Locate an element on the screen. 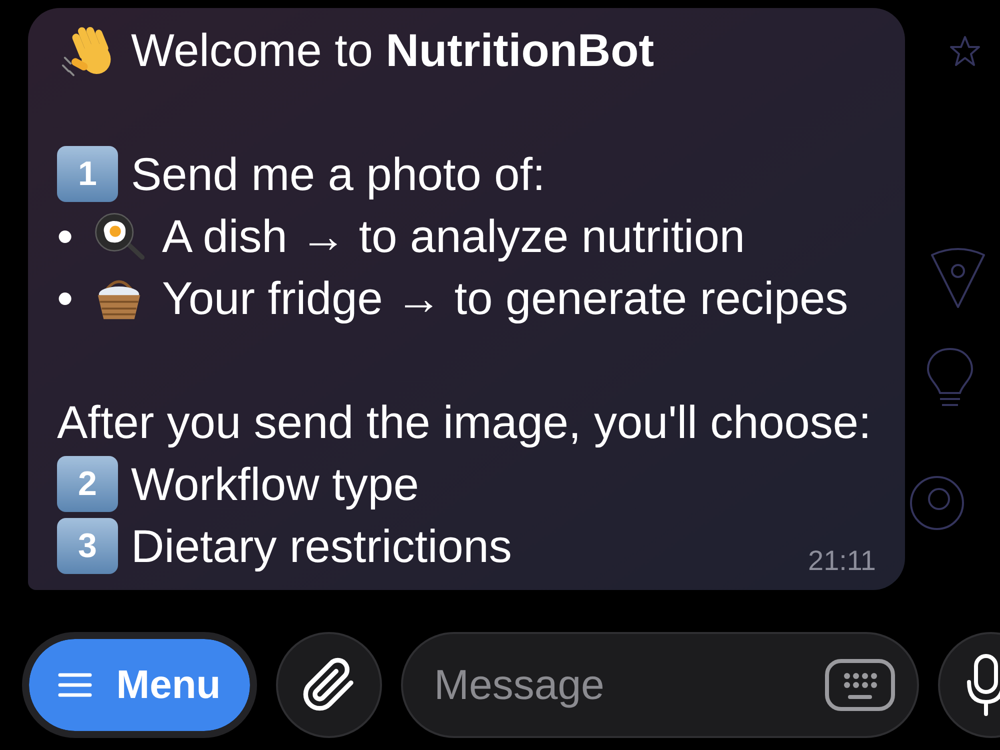 This screenshot has height=750, width=1000. step-text: Workflow type is located at coordinates (275, 484).